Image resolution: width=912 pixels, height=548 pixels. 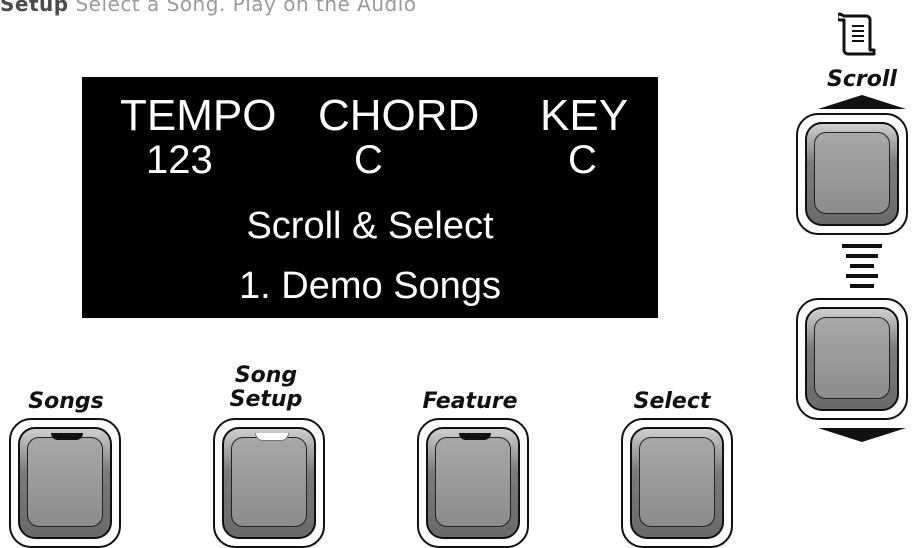 I want to click on chord-label: CHORD, so click(x=399, y=115).